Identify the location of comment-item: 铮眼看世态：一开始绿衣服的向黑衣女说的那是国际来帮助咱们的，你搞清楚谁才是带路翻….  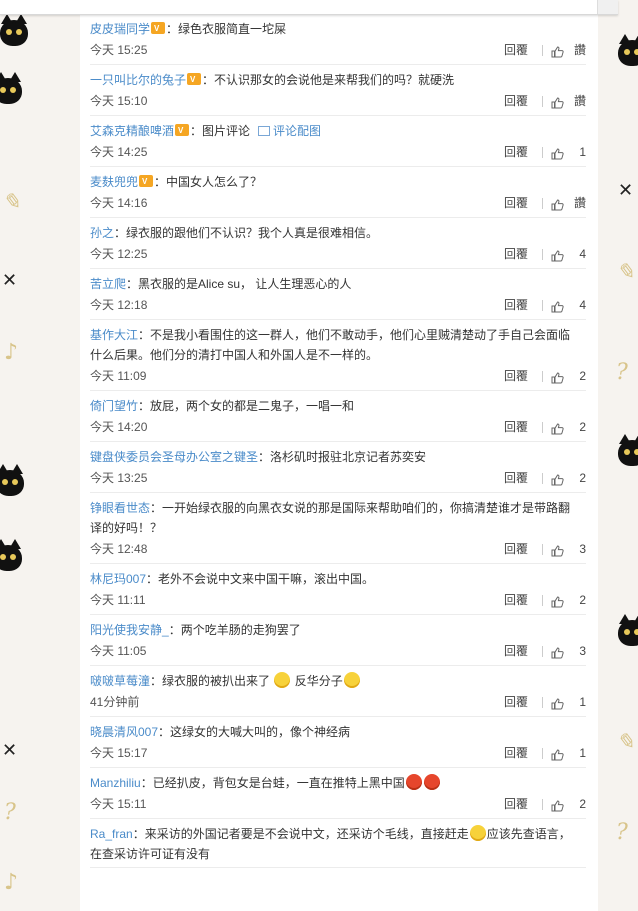
(338, 528).